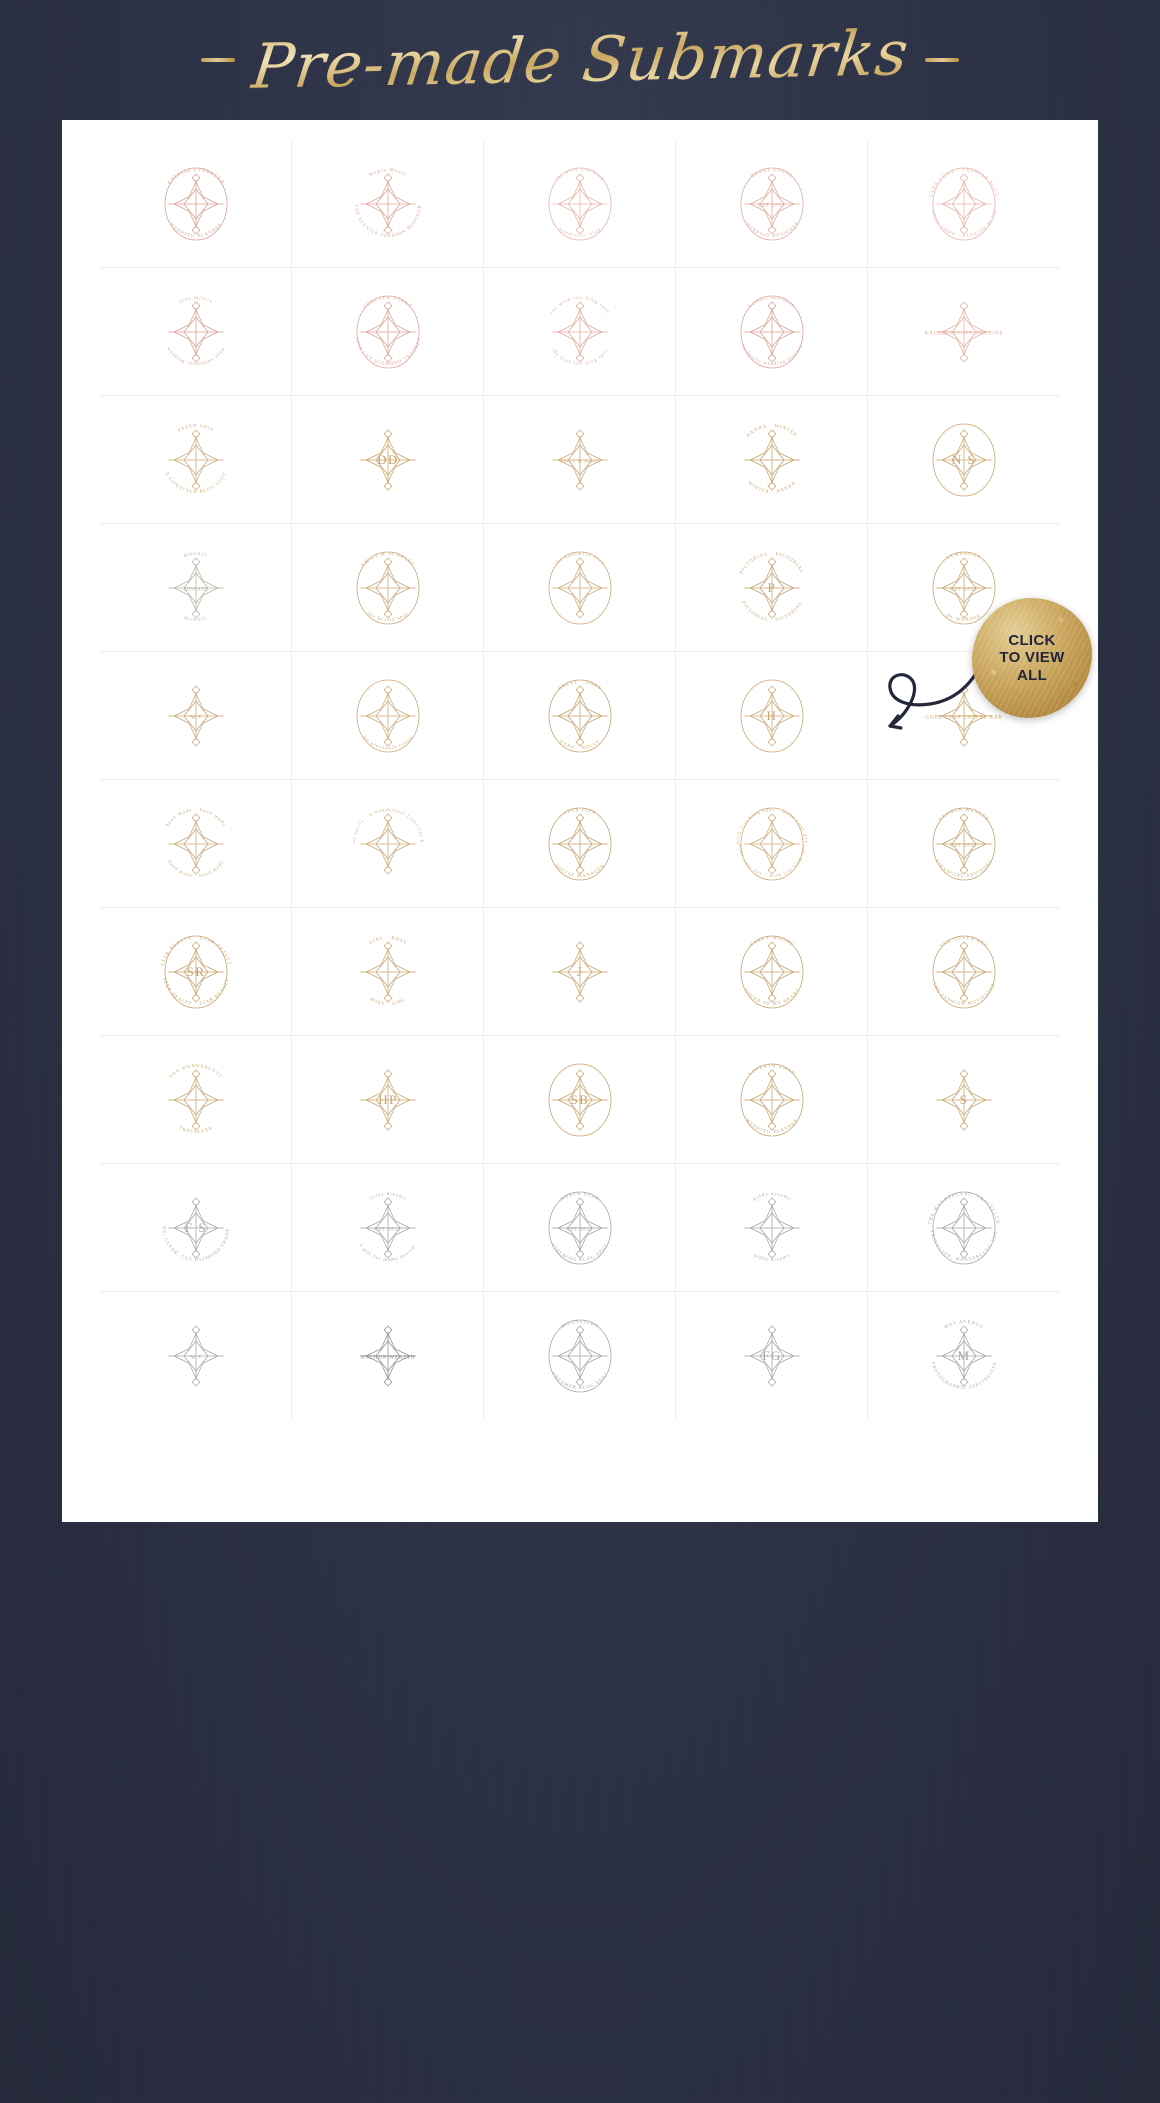 The height and width of the screenshot is (2103, 1160). I want to click on logo-cell-moonlight-dreamer-blog-spot: MOONLIGHT DREAMER BLOG SPOT, so click(580, 1356).